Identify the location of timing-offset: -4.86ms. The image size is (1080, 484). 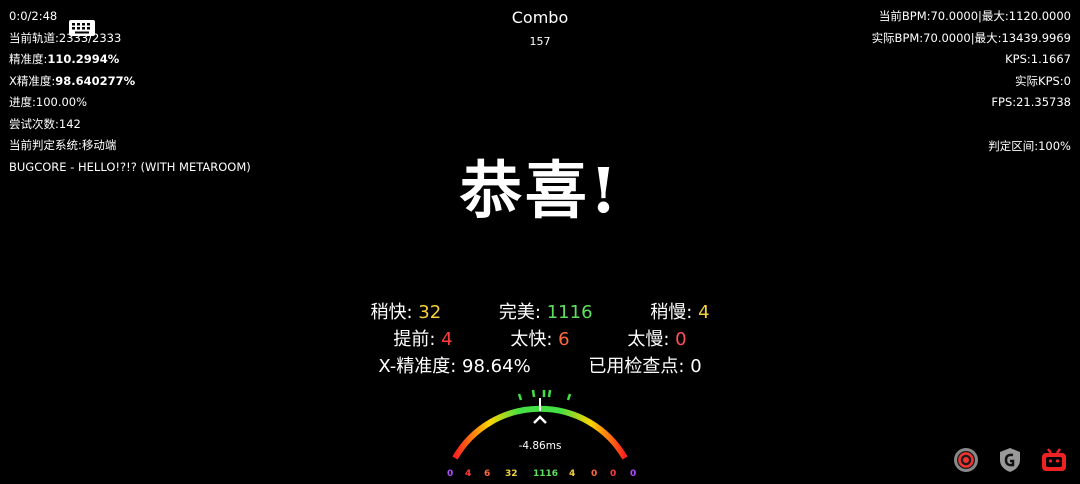
(540, 446).